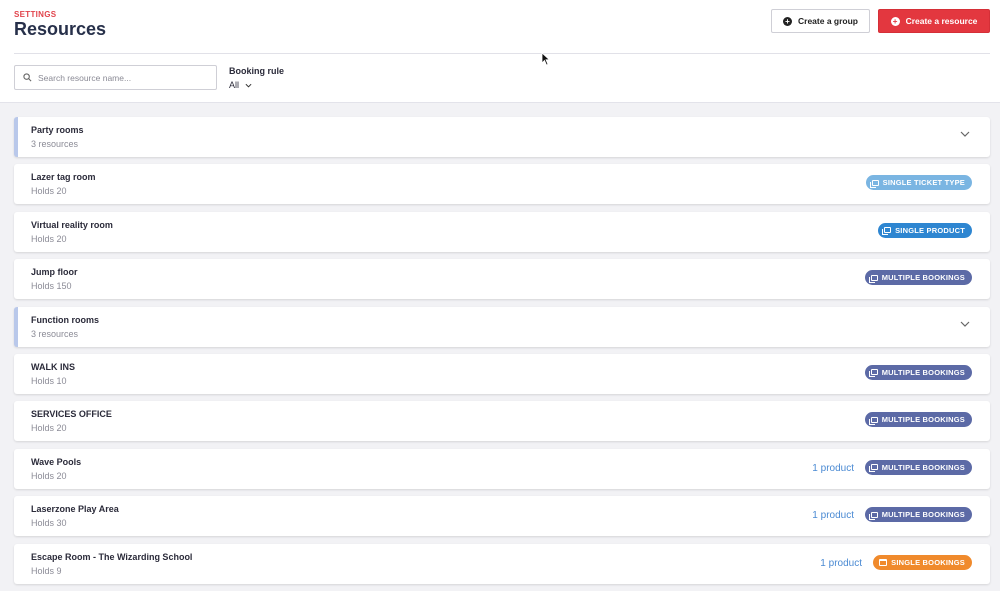 Image resolution: width=1000 pixels, height=591 pixels. I want to click on resource-name: Function rooms, so click(65, 319).